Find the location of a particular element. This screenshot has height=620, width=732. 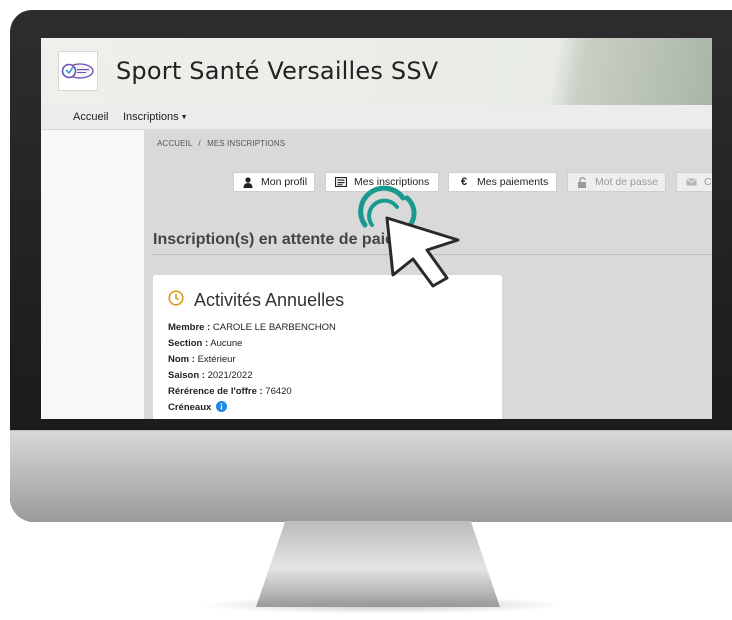

main-navbar: Accueil Inscriptions ▼ is located at coordinates (376, 117).